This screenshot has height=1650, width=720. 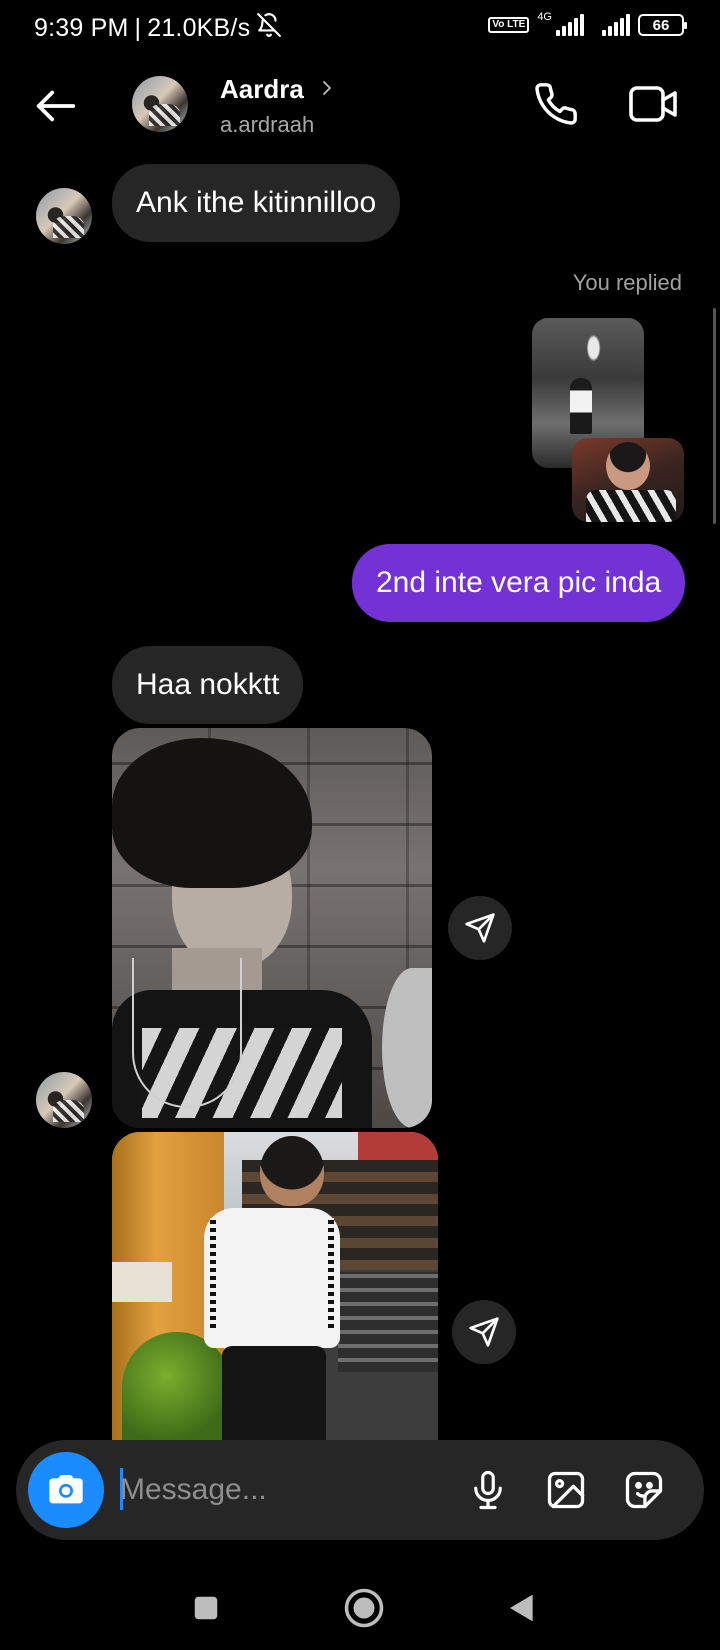 I want to click on message-text: Ank ithe kitinnilloo, so click(x=256, y=202).